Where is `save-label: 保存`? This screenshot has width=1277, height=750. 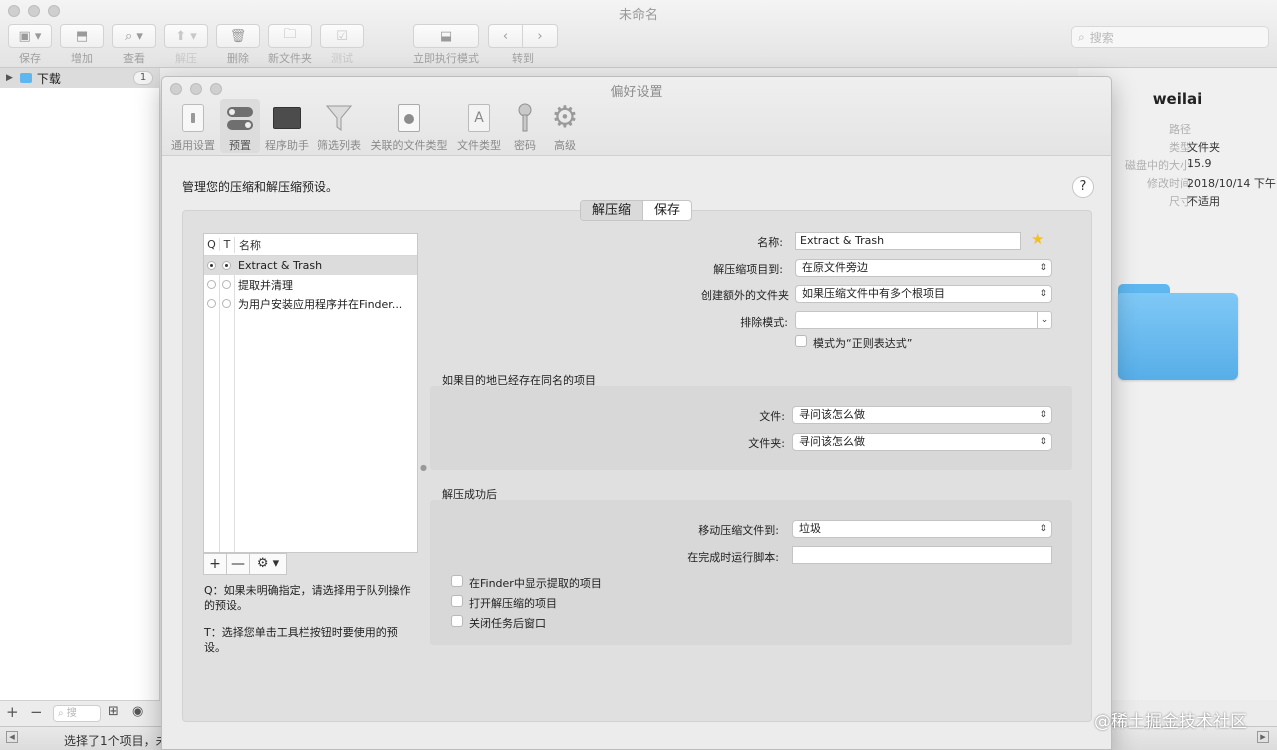 save-label: 保存 is located at coordinates (30, 58).